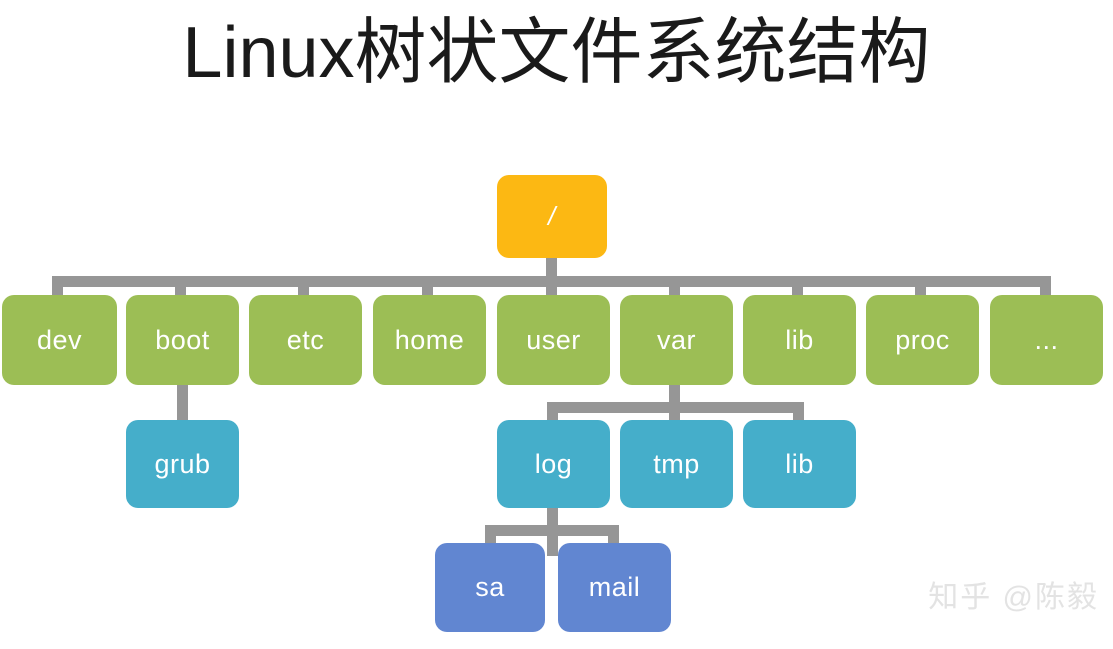  I want to click on page-title: Linux树状文件系统结构, so click(556, 53).